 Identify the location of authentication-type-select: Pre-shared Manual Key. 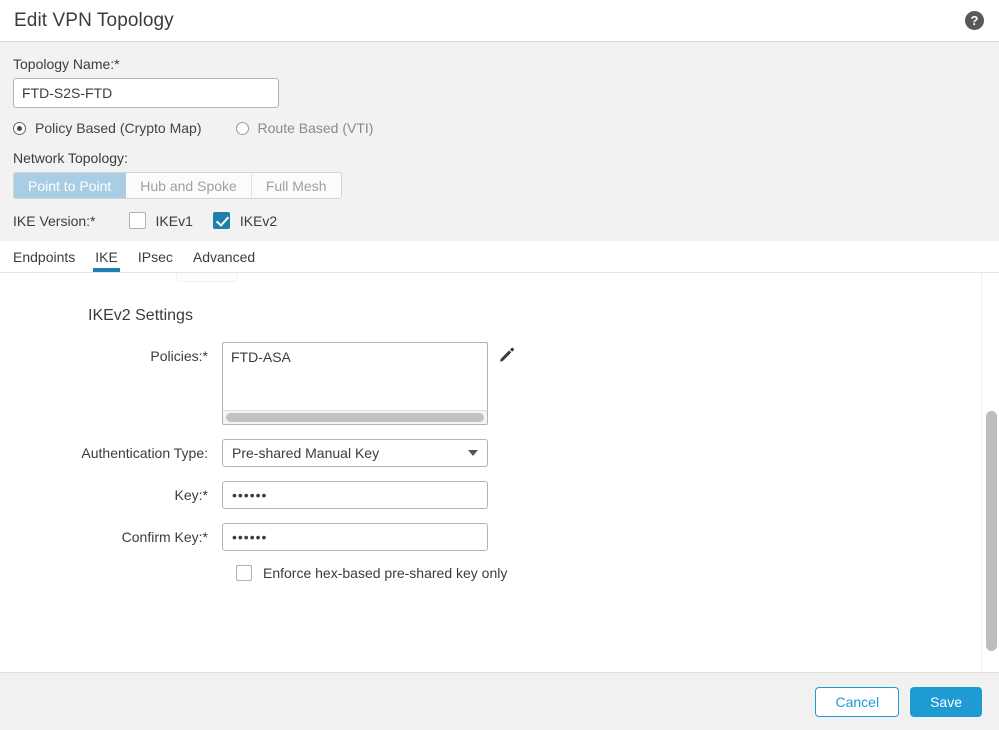
(355, 453).